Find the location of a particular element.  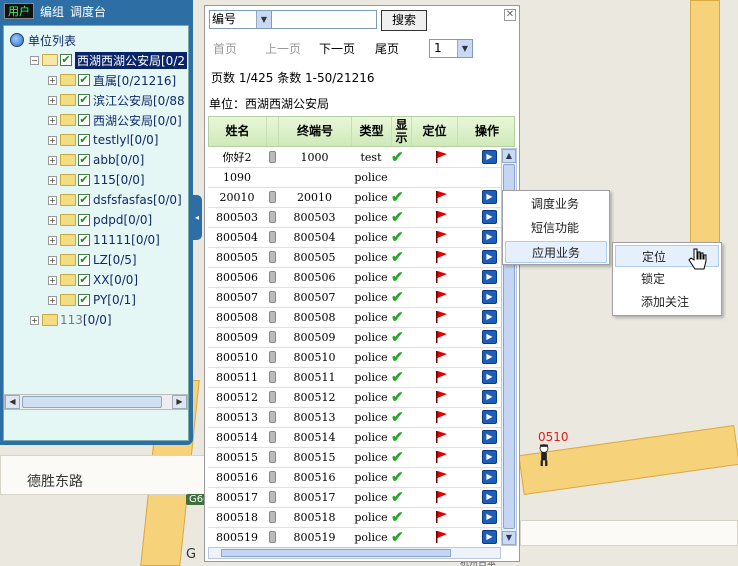

scroll-left-icon: ◀ is located at coordinates (12, 402).